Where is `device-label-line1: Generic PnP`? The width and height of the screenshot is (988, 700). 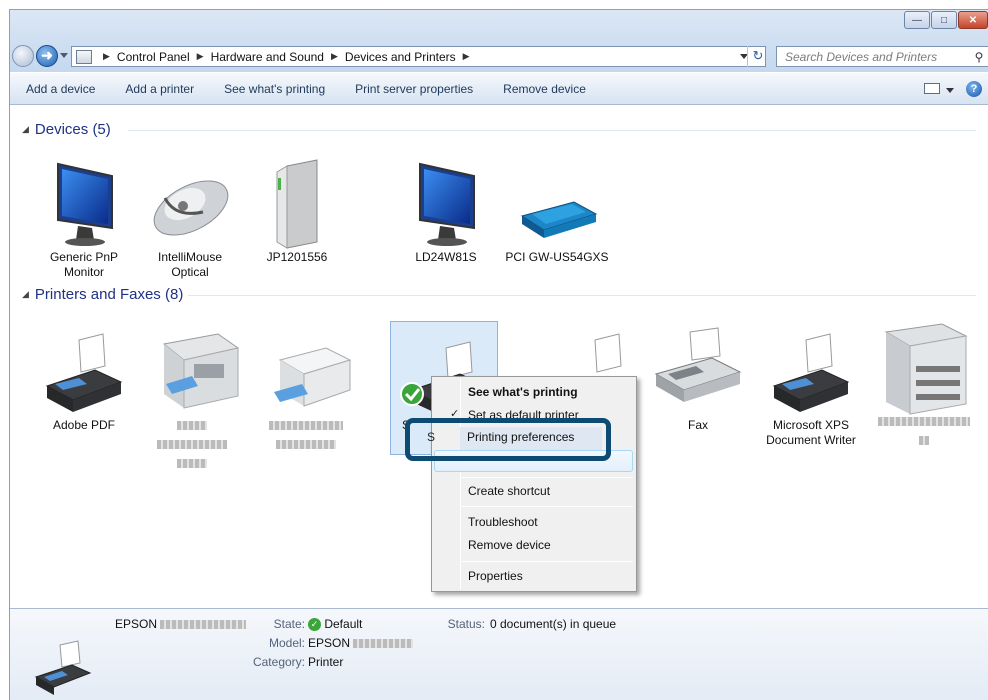
device-label-line1: Generic PnP is located at coordinates (84, 257).